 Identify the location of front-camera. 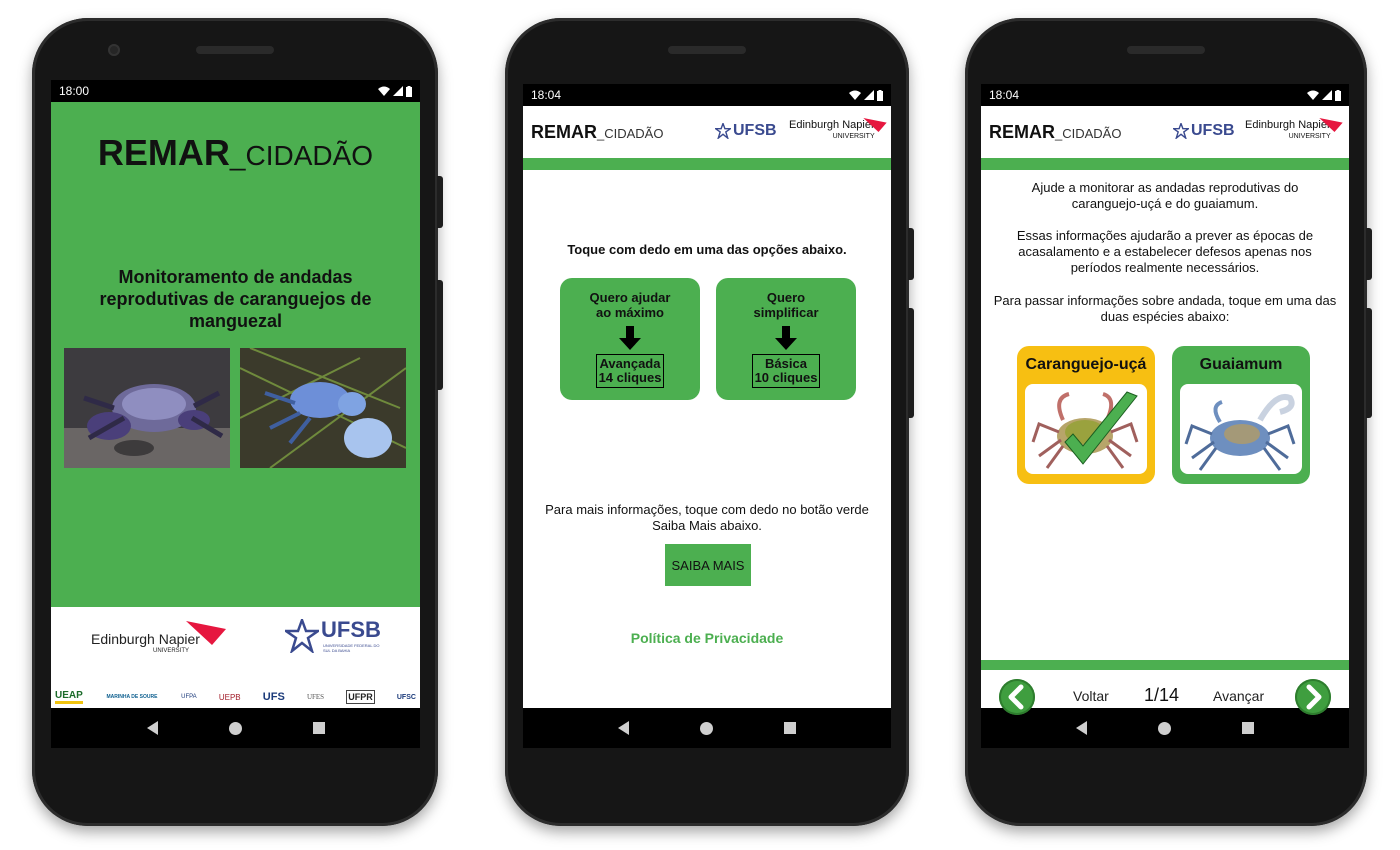
(114, 50).